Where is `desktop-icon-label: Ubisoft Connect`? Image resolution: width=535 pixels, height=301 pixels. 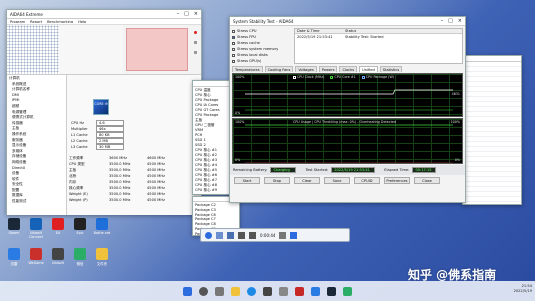 desktop-icon-label: Ubisoft Connect is located at coordinates (36, 235).